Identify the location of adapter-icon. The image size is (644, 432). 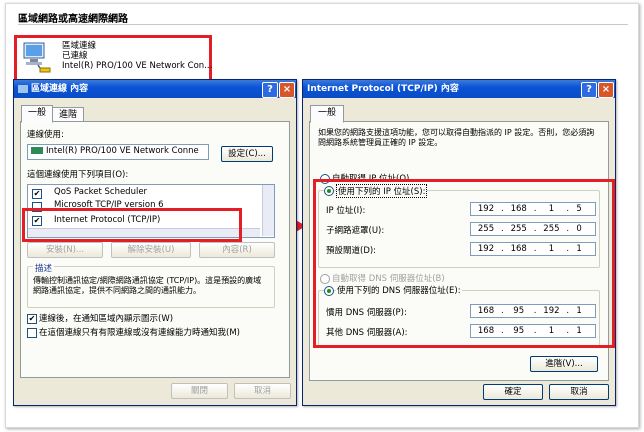
(37, 150).